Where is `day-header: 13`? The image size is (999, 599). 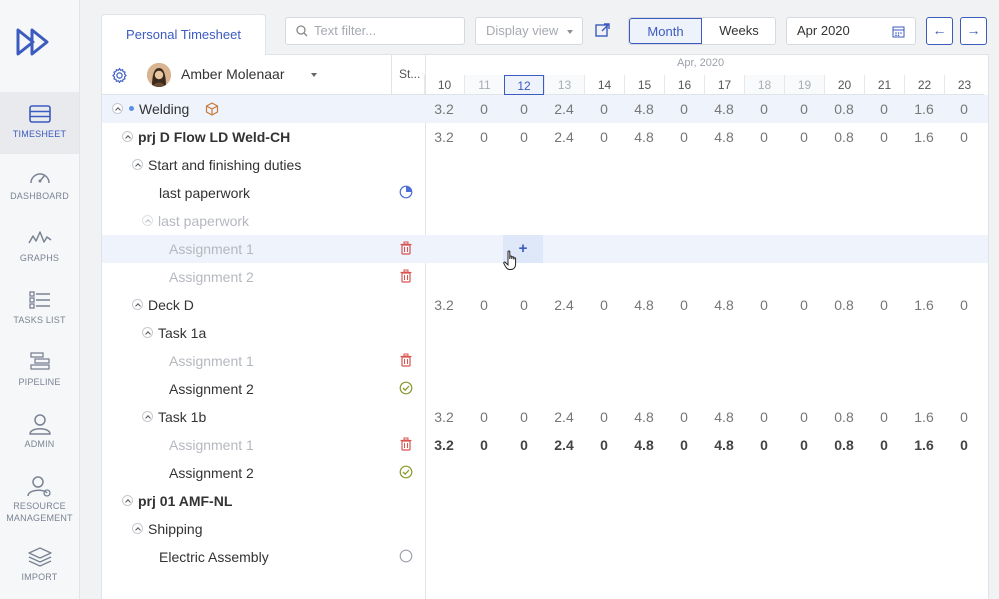
day-header: 13 is located at coordinates (564, 85).